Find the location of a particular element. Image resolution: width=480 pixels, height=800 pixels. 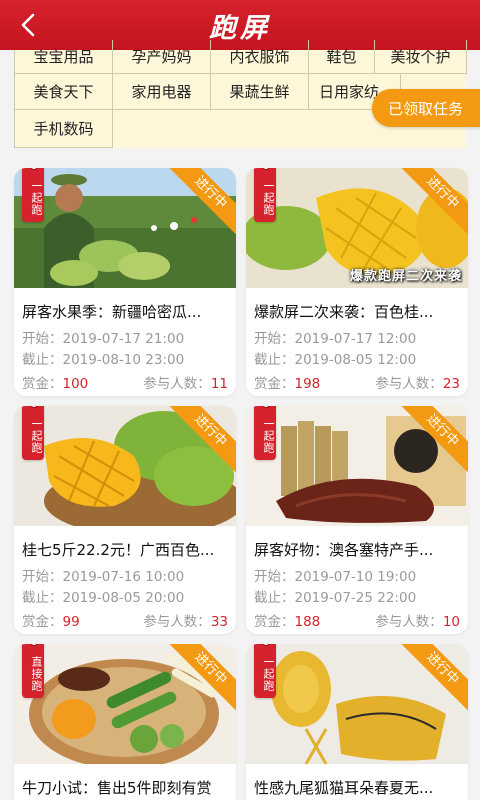

start-time: 开始：2019-07-17 12:00 is located at coordinates (335, 339).